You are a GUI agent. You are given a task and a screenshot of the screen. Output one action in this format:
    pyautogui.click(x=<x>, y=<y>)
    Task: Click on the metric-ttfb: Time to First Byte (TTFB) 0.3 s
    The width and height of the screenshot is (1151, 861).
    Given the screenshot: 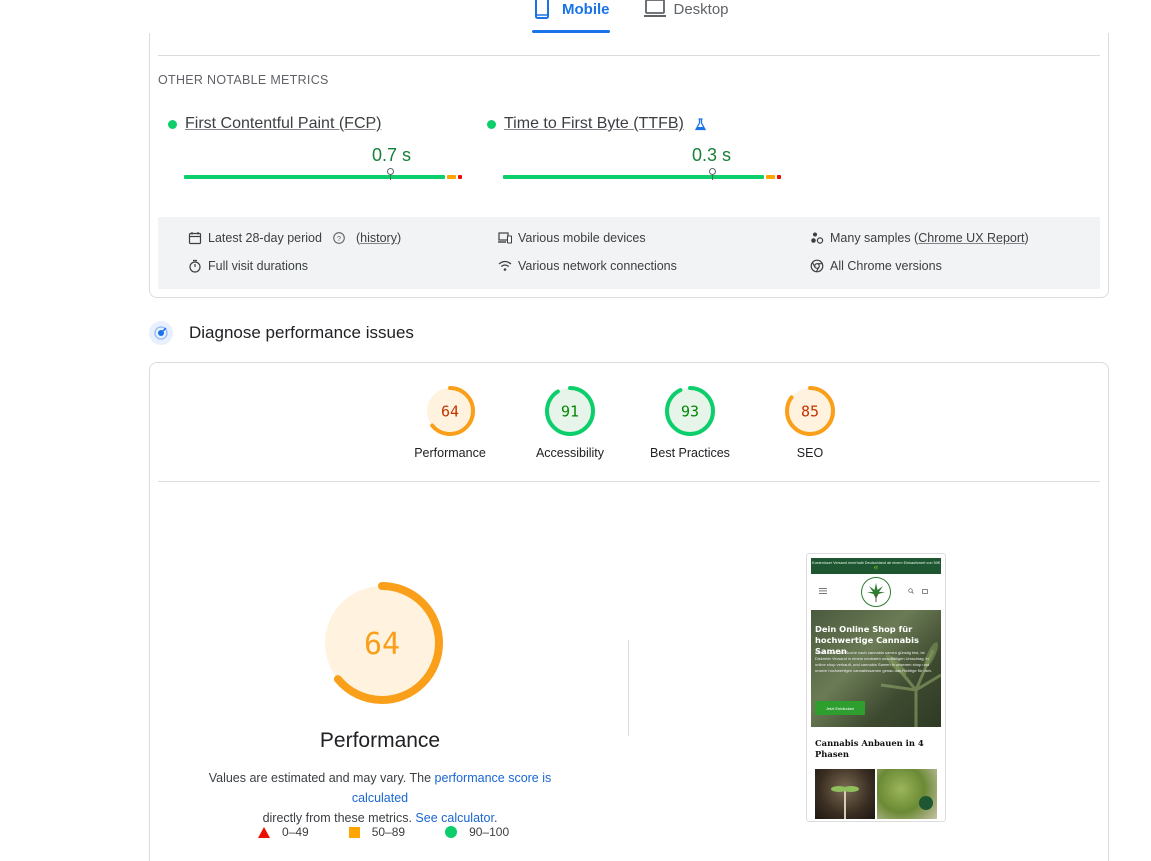 What is the action you would take?
    pyautogui.click(x=634, y=150)
    